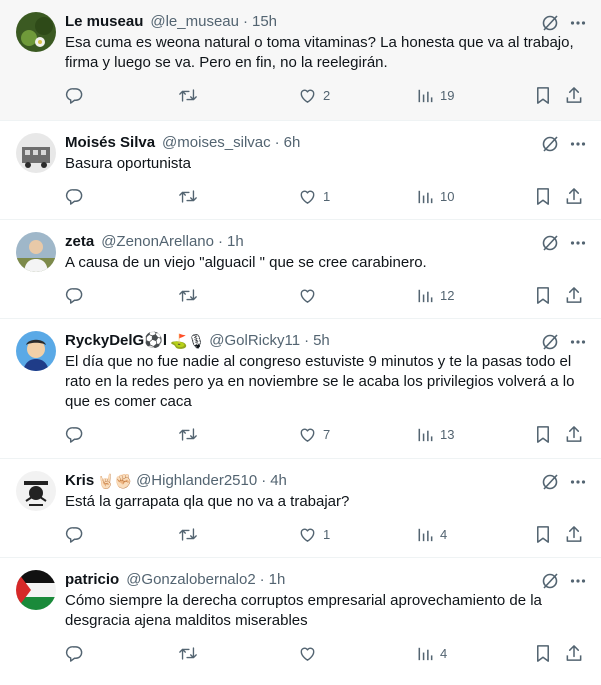 This screenshot has width=601, height=685. What do you see at coordinates (314, 95) in the screenshot?
I see `like-button: 2` at bounding box center [314, 95].